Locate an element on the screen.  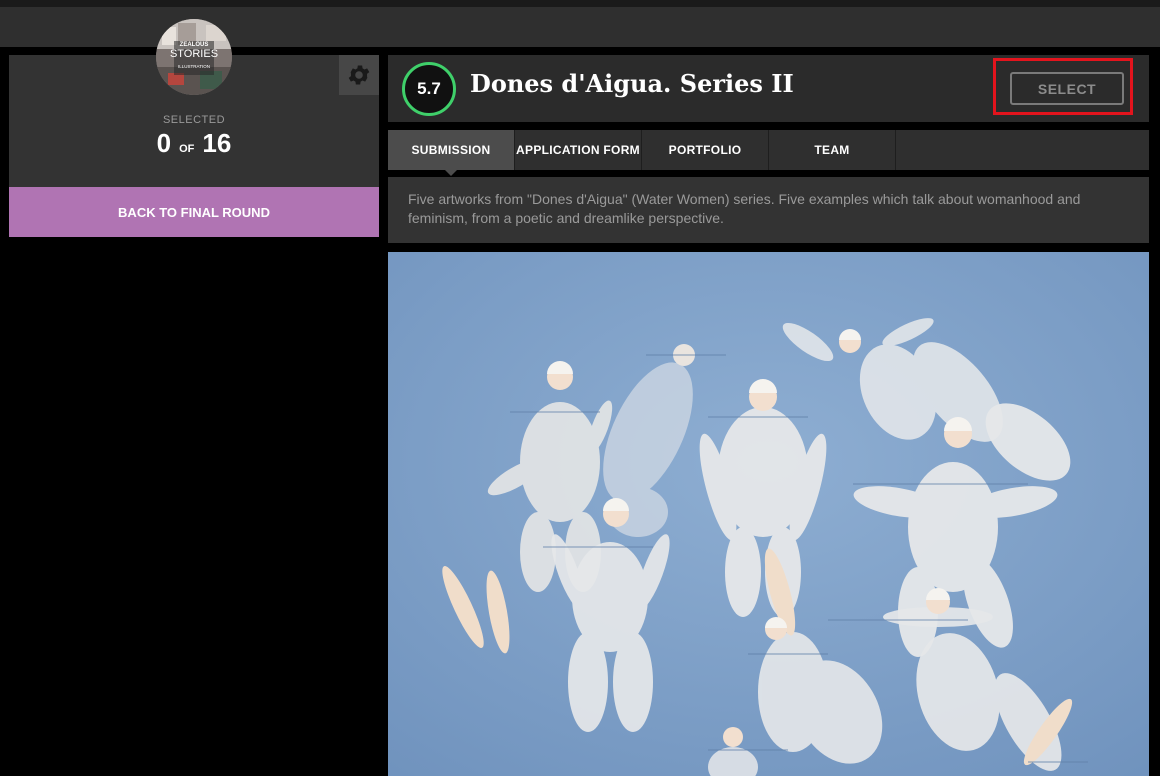
avatar-text-3: ILLUSTRATION is located at coordinates (194, 66).